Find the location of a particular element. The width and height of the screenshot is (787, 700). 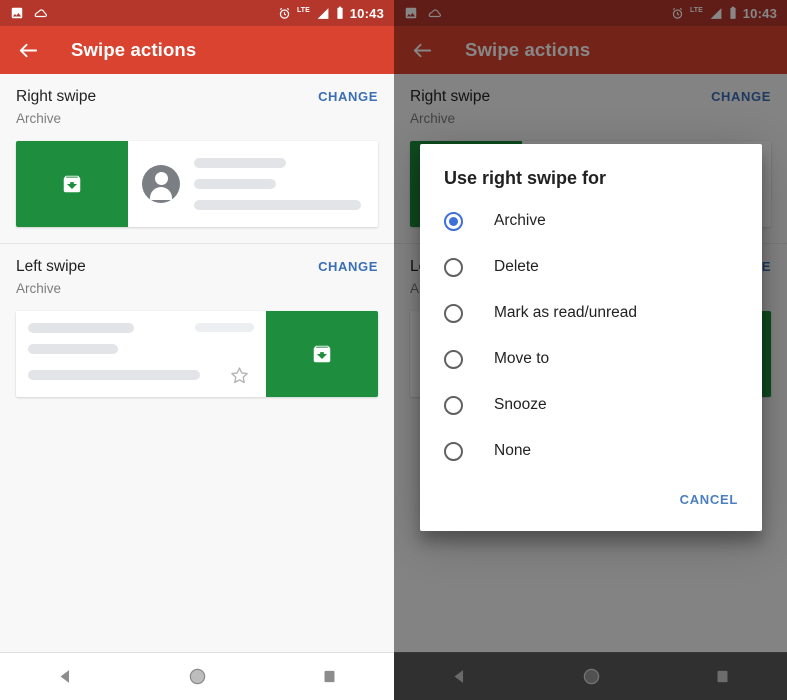

nav-back-triangle-icon is located at coordinates (65, 676).